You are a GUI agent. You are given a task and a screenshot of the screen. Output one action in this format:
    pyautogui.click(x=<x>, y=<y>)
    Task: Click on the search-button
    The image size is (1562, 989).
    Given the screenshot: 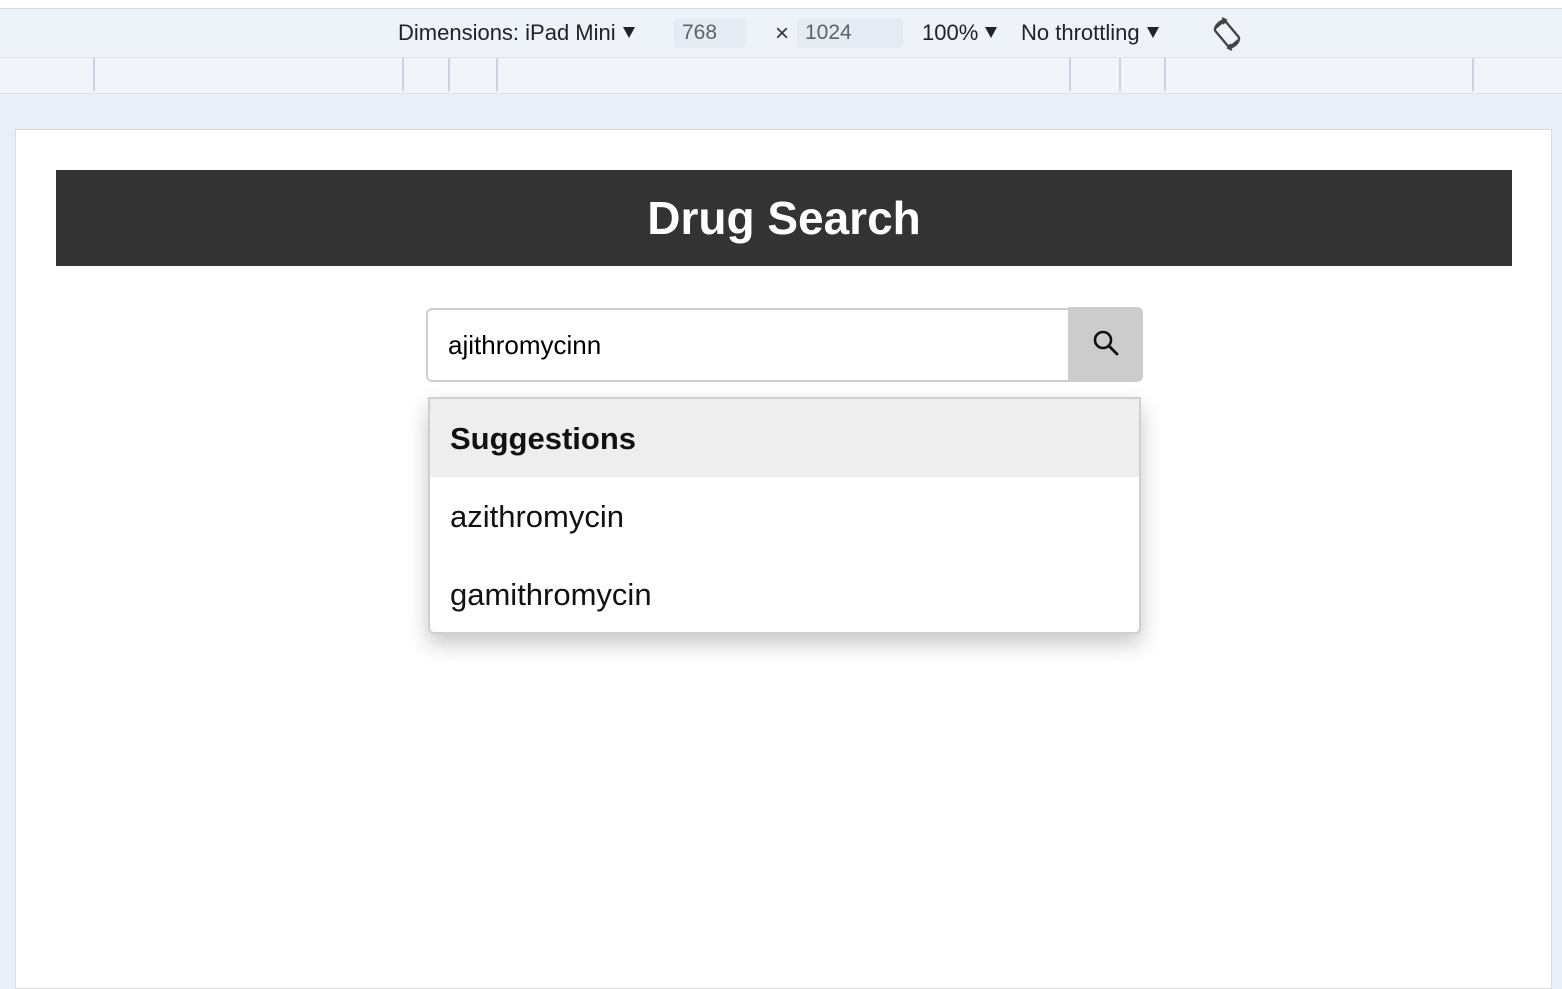 What is the action you would take?
    pyautogui.click(x=1105, y=344)
    